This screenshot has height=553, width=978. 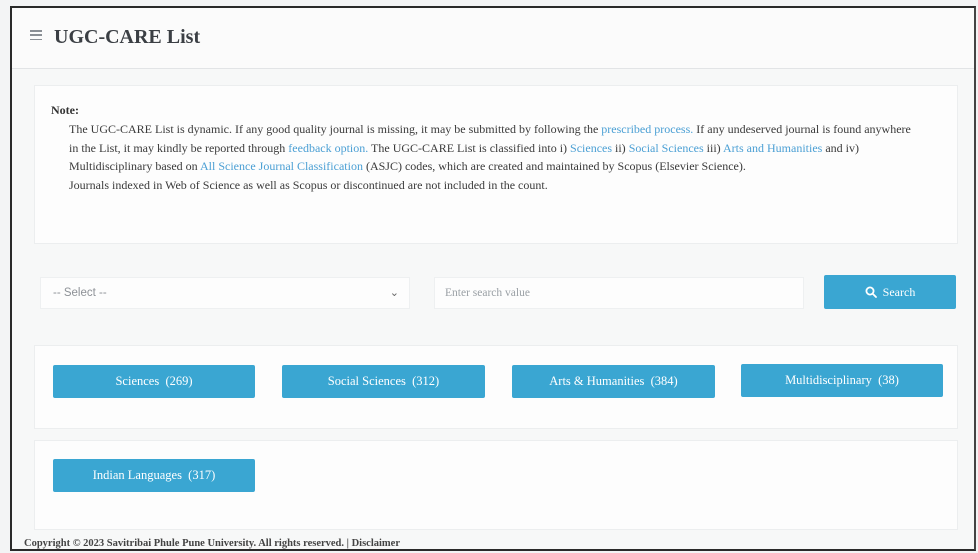 I want to click on social-sciences-link: Social Sciences, so click(x=666, y=148).